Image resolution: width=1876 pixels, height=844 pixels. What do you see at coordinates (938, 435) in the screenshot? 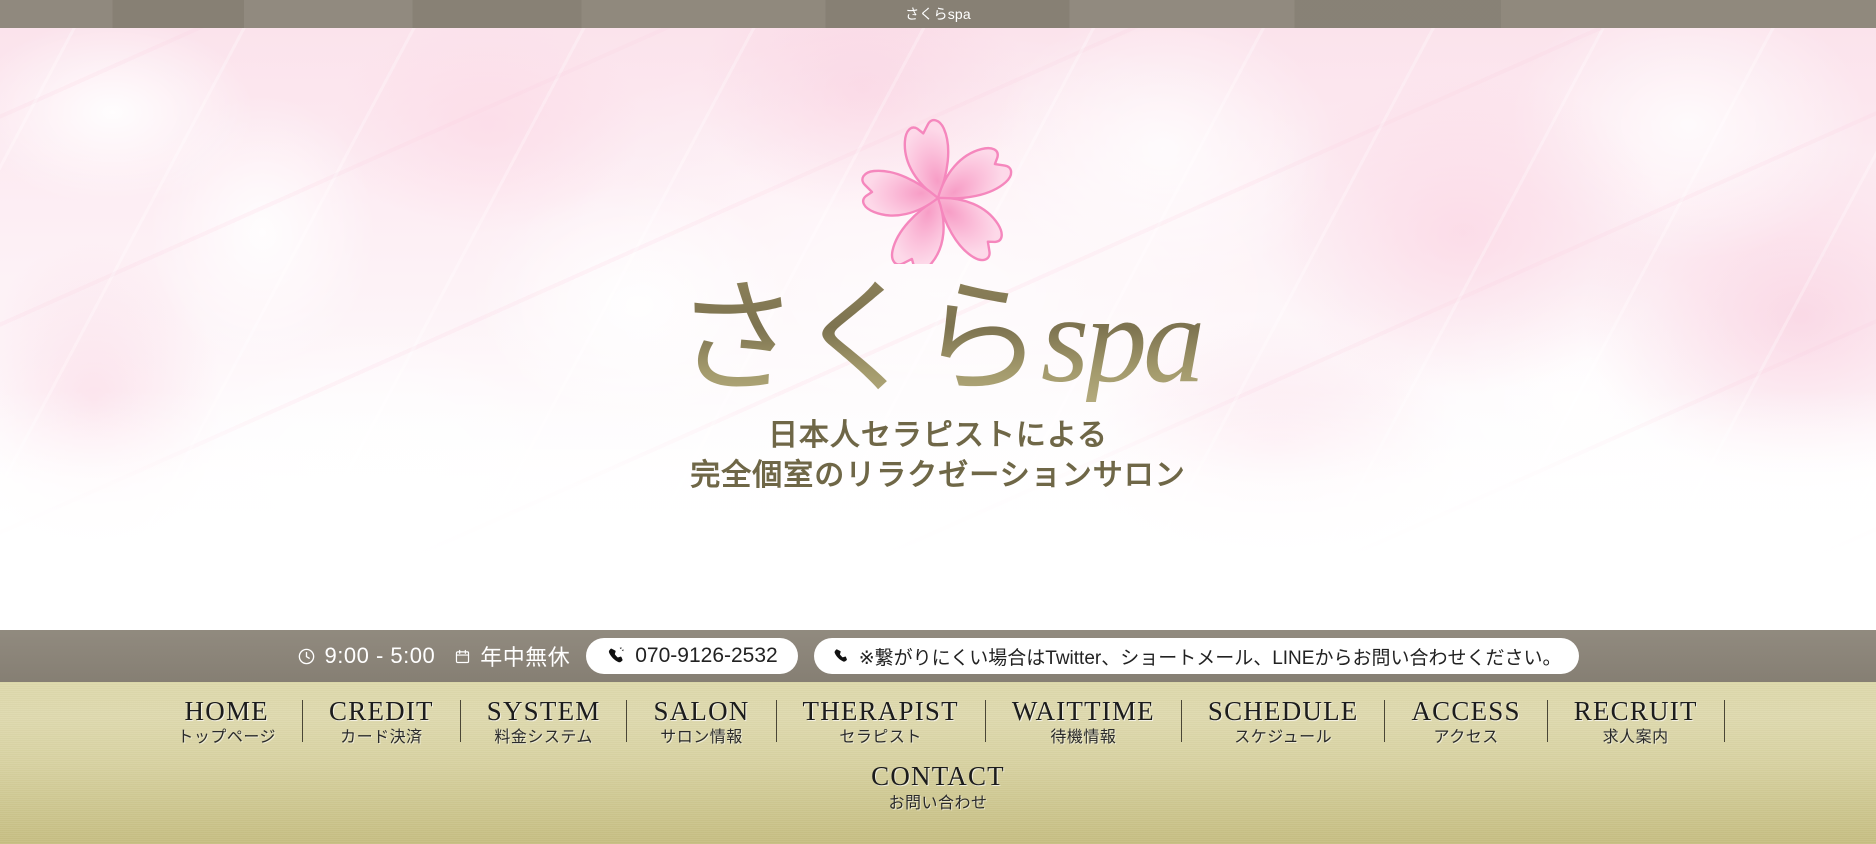
I see `hero-tagline-line1: 日本人セラピストによる` at bounding box center [938, 435].